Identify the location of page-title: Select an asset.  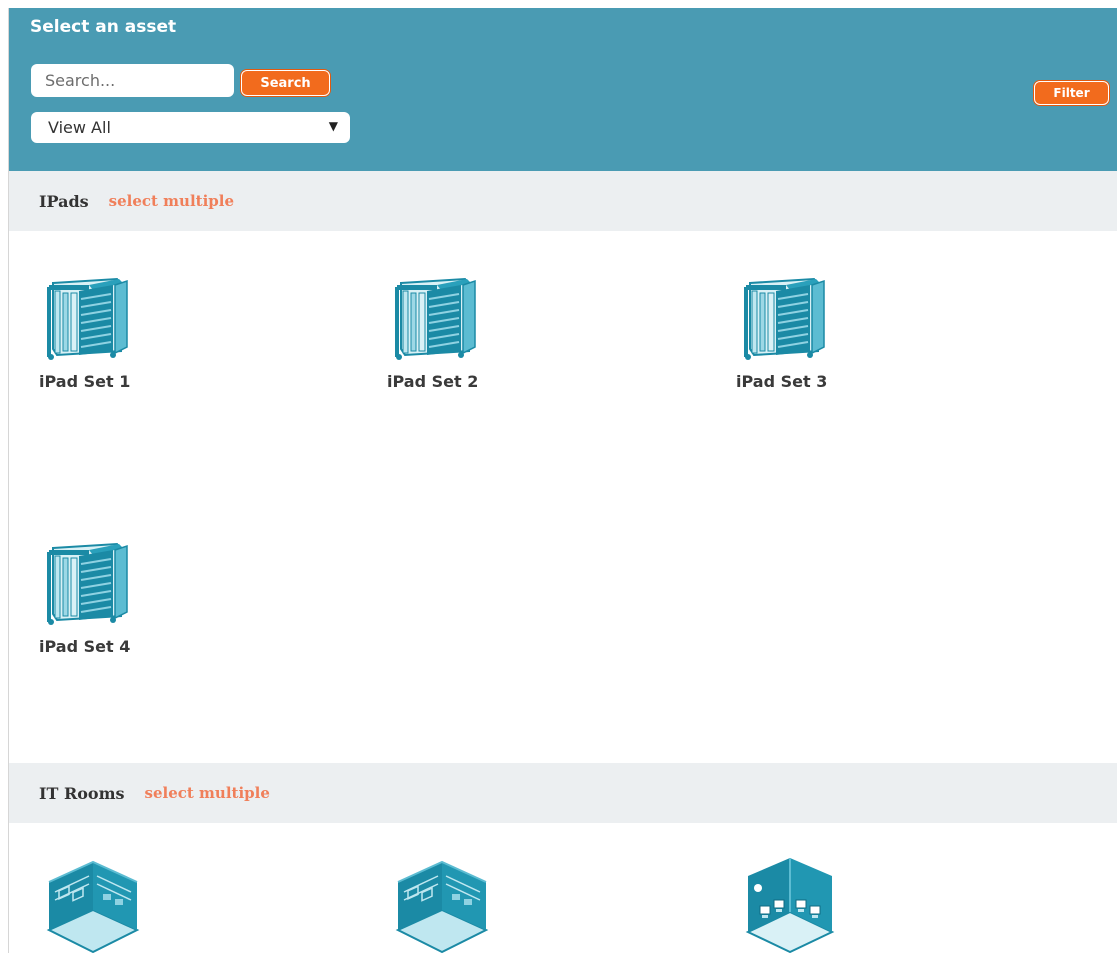
(103, 27).